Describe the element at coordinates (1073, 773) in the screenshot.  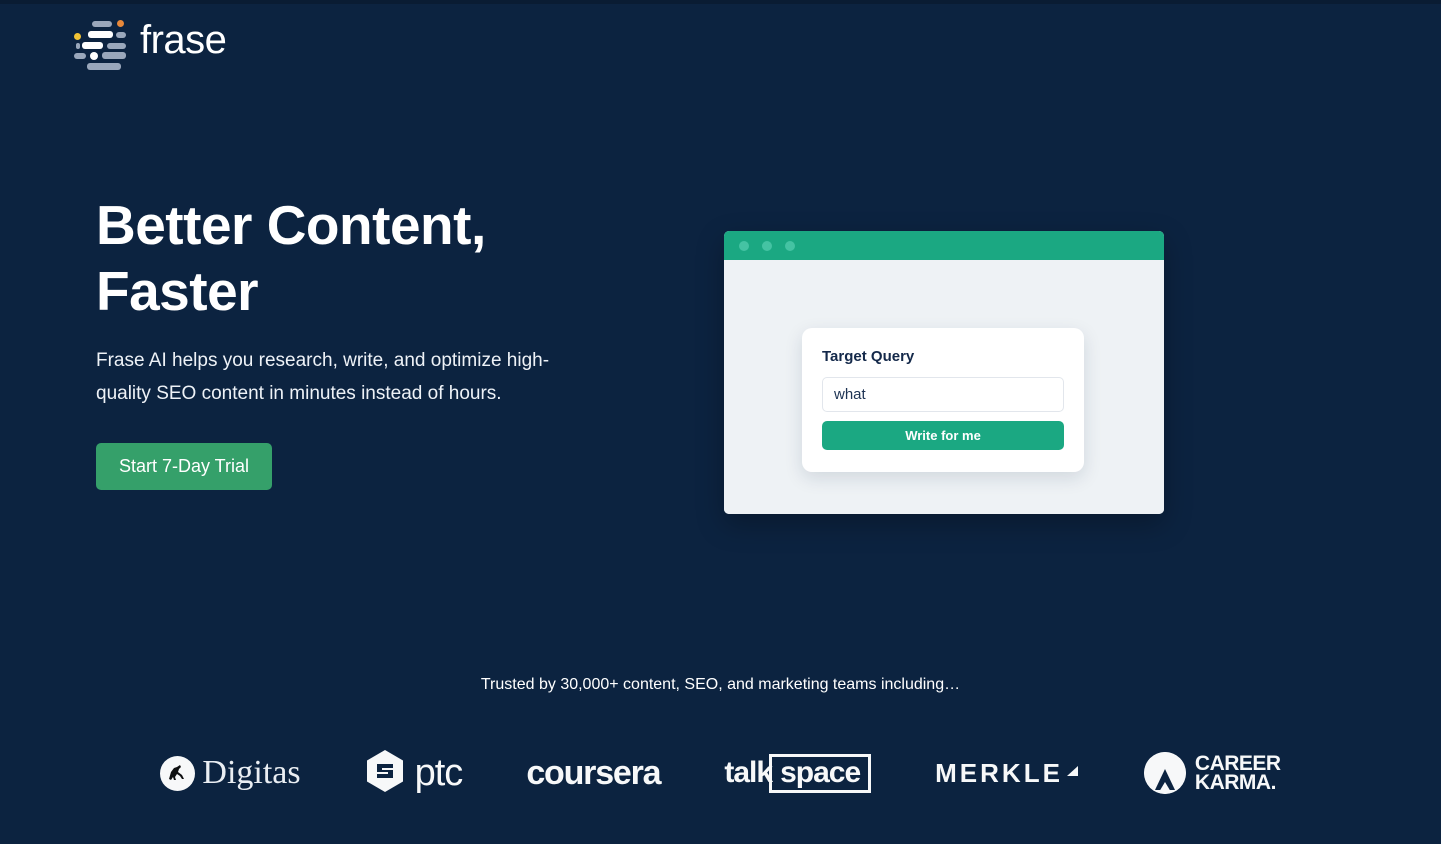
I see `merkle-triangle-icon` at that location.